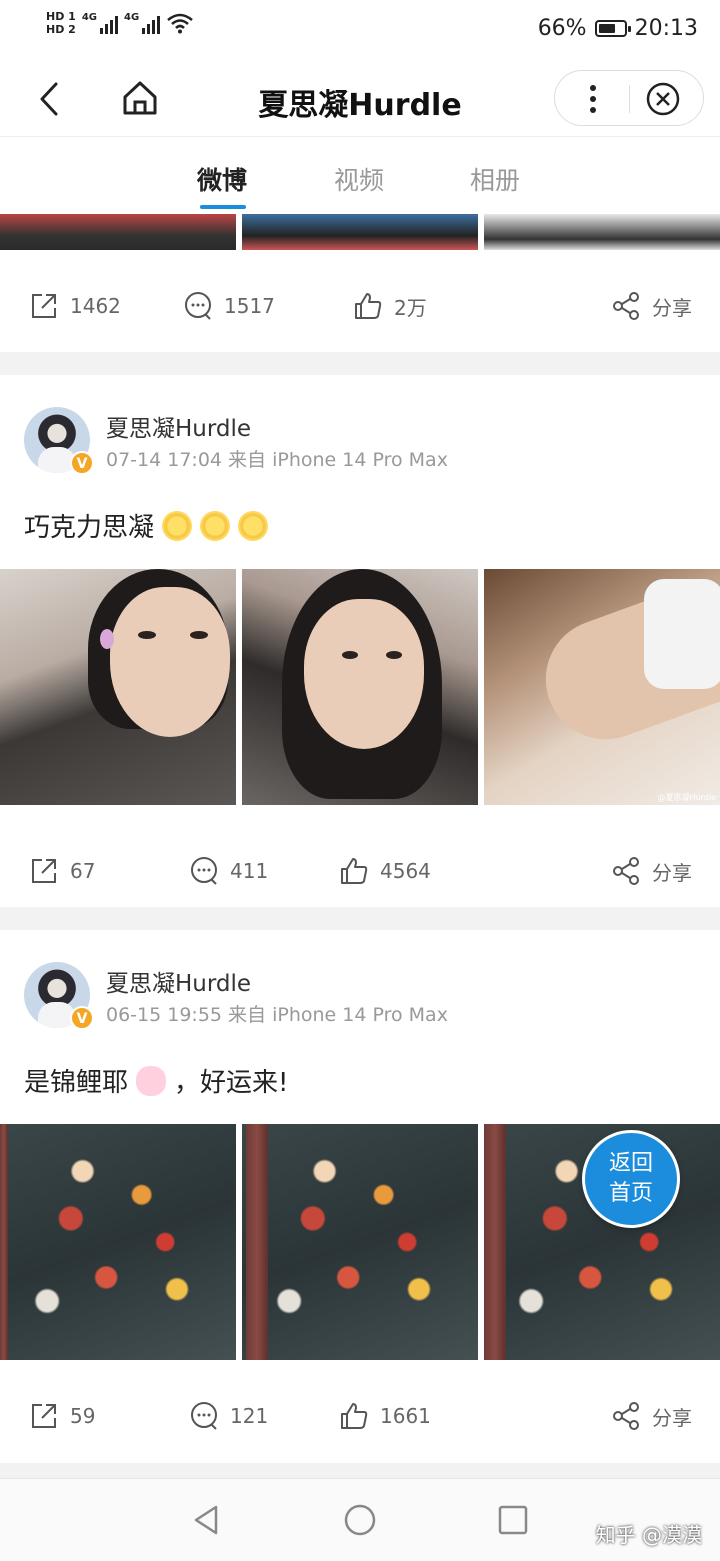  What do you see at coordinates (89, 17) in the screenshot?
I see `net1-label: 4G` at bounding box center [89, 17].